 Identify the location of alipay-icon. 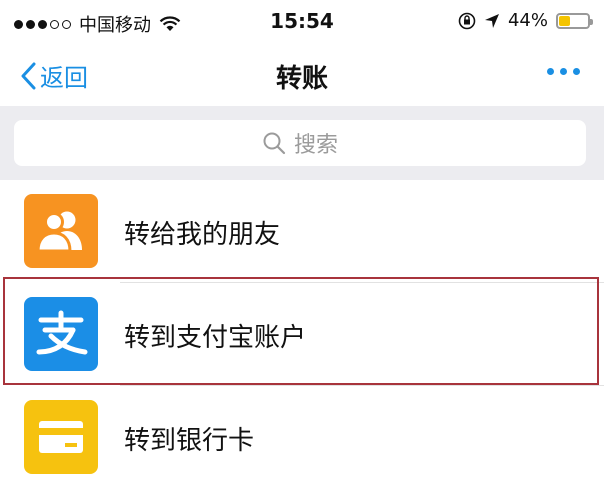
(61, 334).